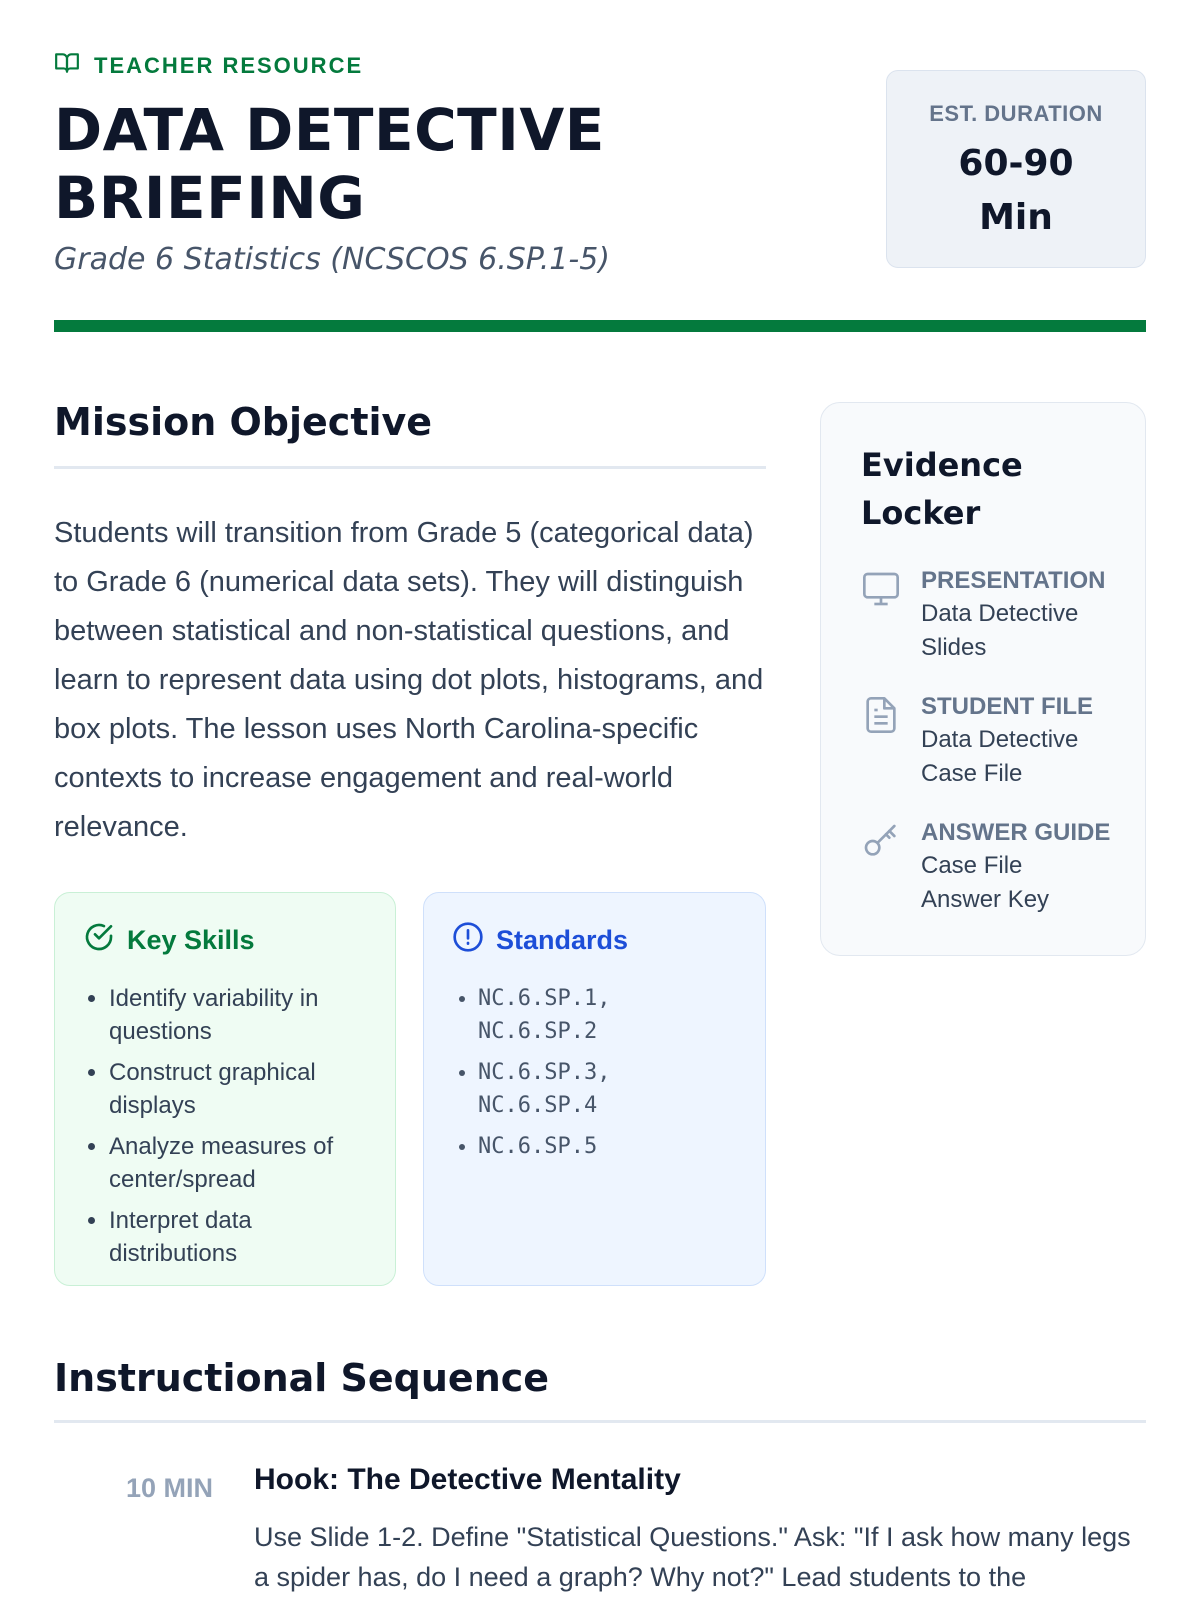  I want to click on alert-circle-icon, so click(468, 940).